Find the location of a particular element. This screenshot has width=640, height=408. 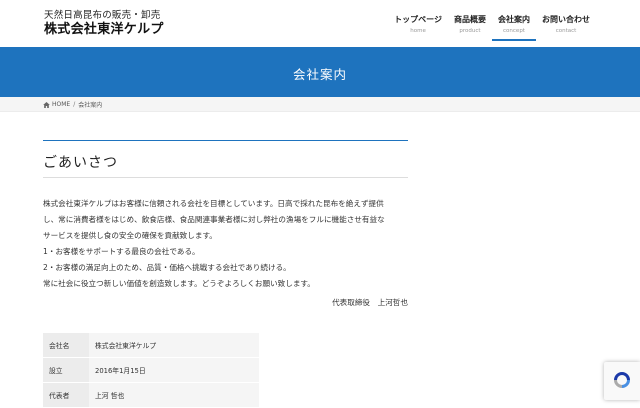

recaptcha-badge is located at coordinates (622, 381).